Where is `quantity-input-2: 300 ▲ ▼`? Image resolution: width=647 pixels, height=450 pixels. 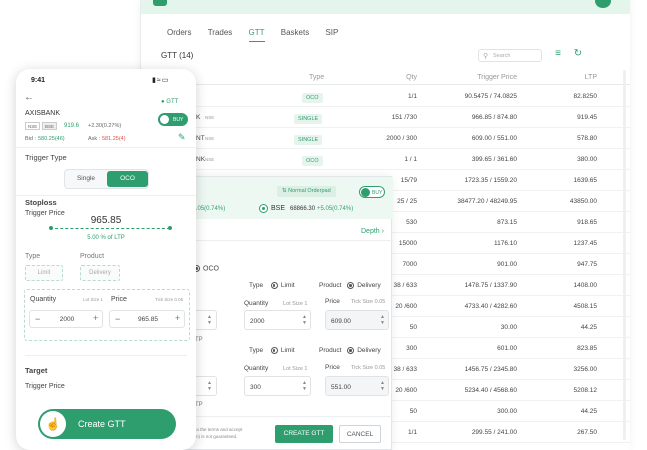
quantity-input-2: 300 ▲ ▼ is located at coordinates (277, 386).